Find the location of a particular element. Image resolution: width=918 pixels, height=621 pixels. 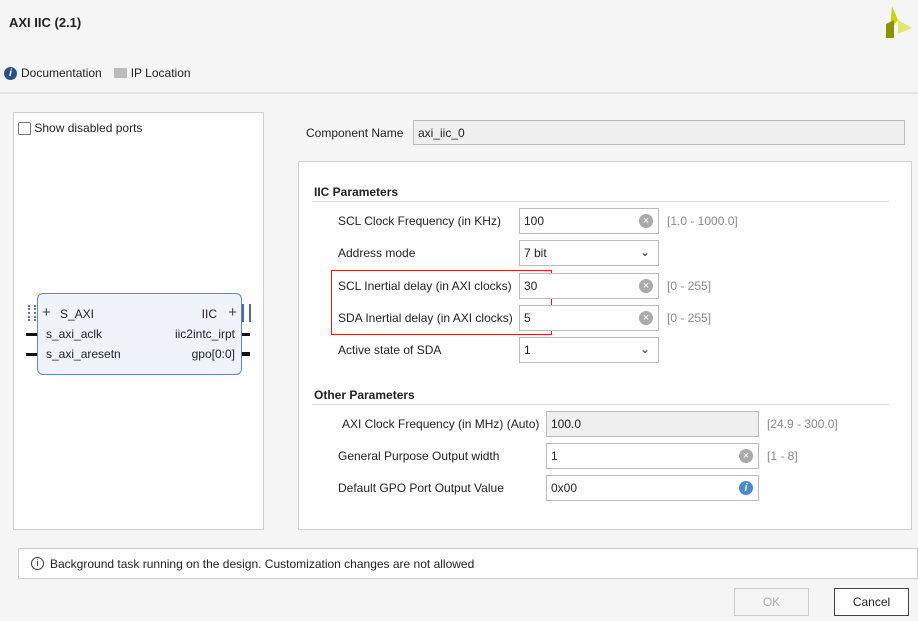

gpo-width-range: [1 - 8] is located at coordinates (782, 456).